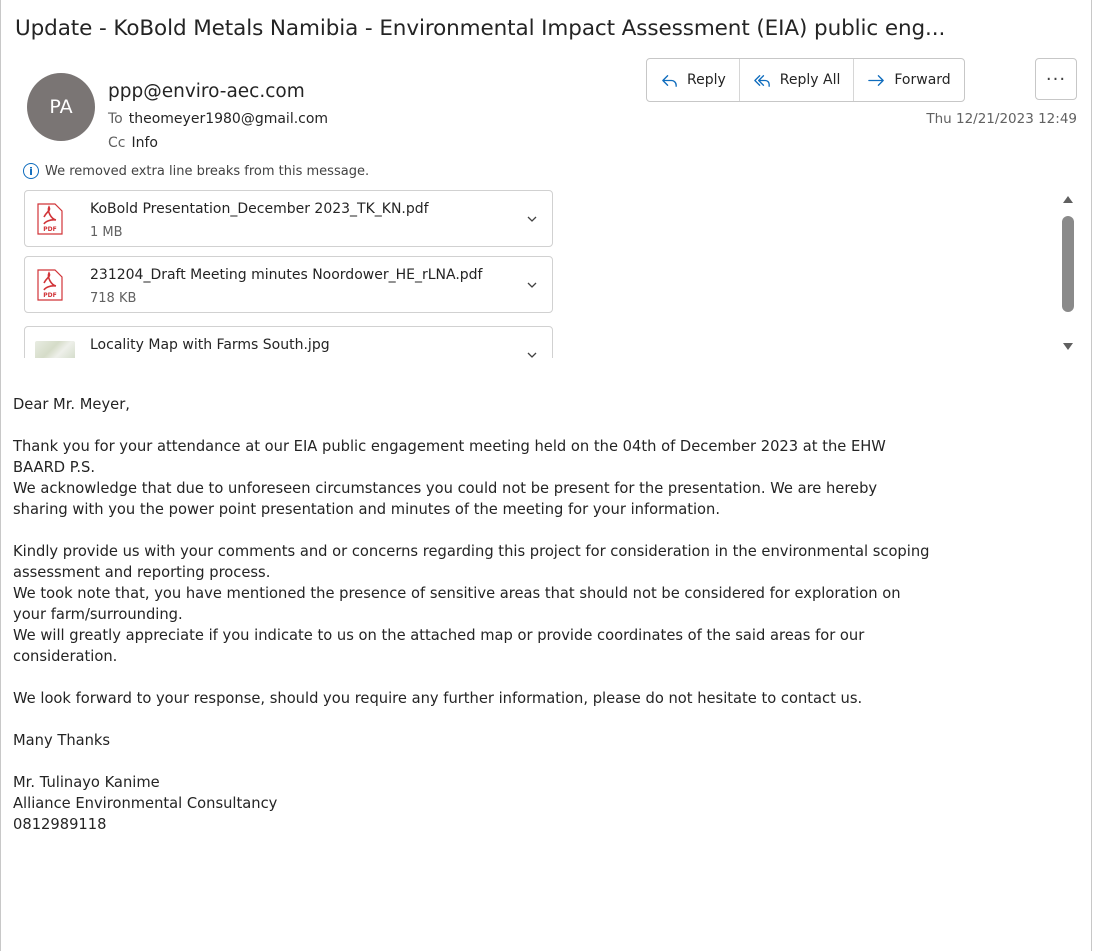  I want to click on attachment-name: Locality Map with Farms South.jpg, so click(210, 345).